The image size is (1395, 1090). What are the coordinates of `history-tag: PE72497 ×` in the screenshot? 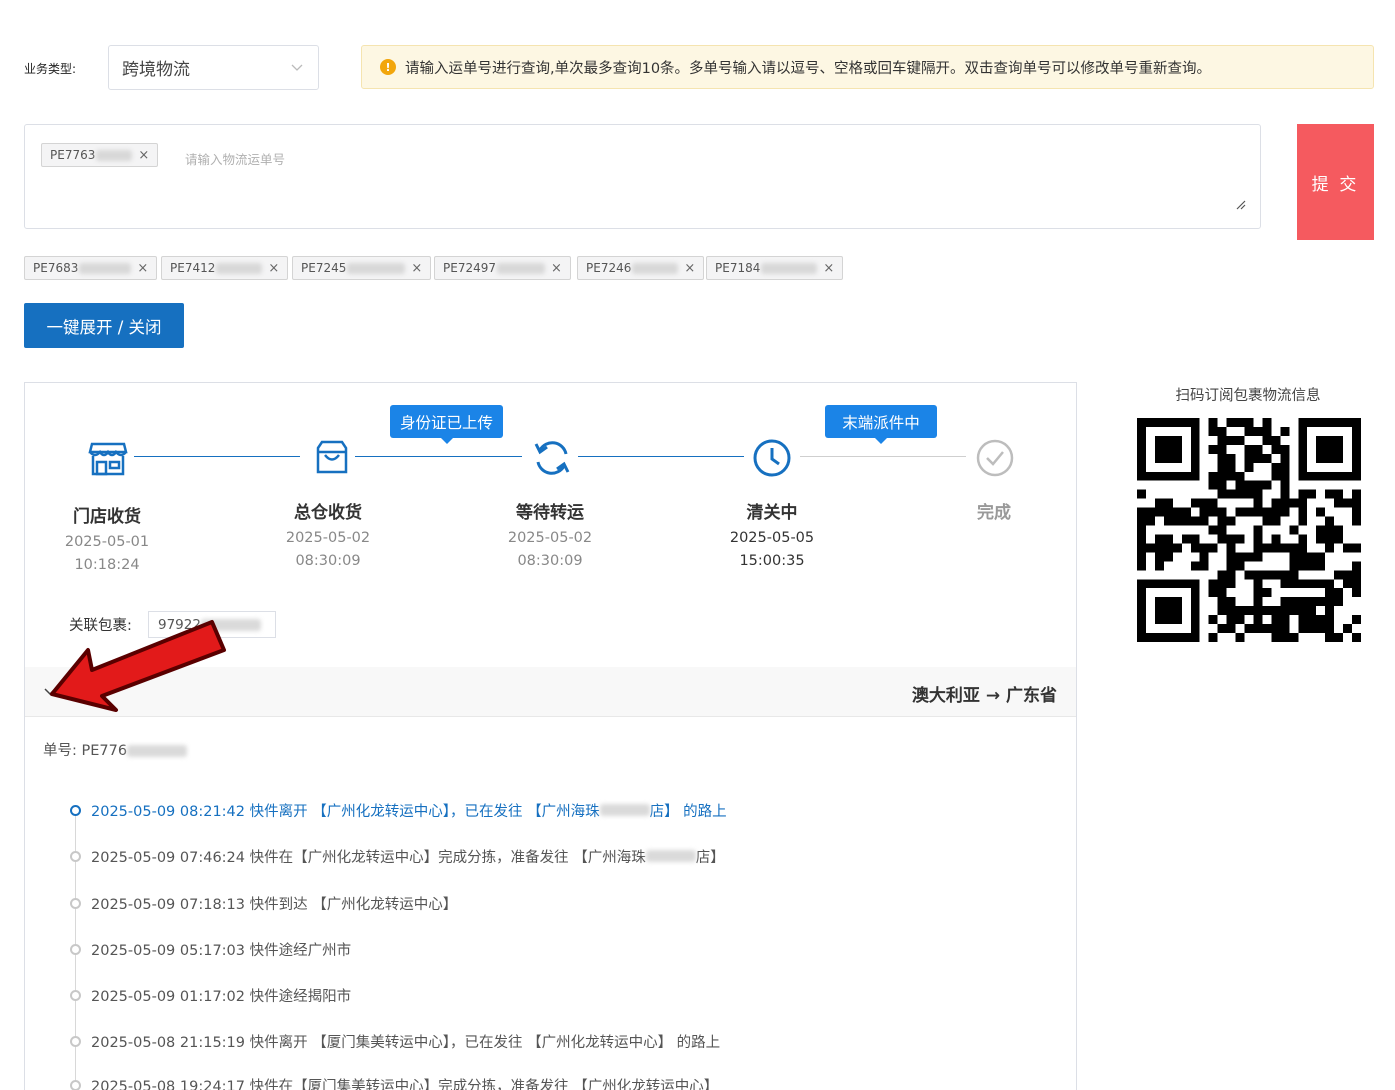 It's located at (502, 268).